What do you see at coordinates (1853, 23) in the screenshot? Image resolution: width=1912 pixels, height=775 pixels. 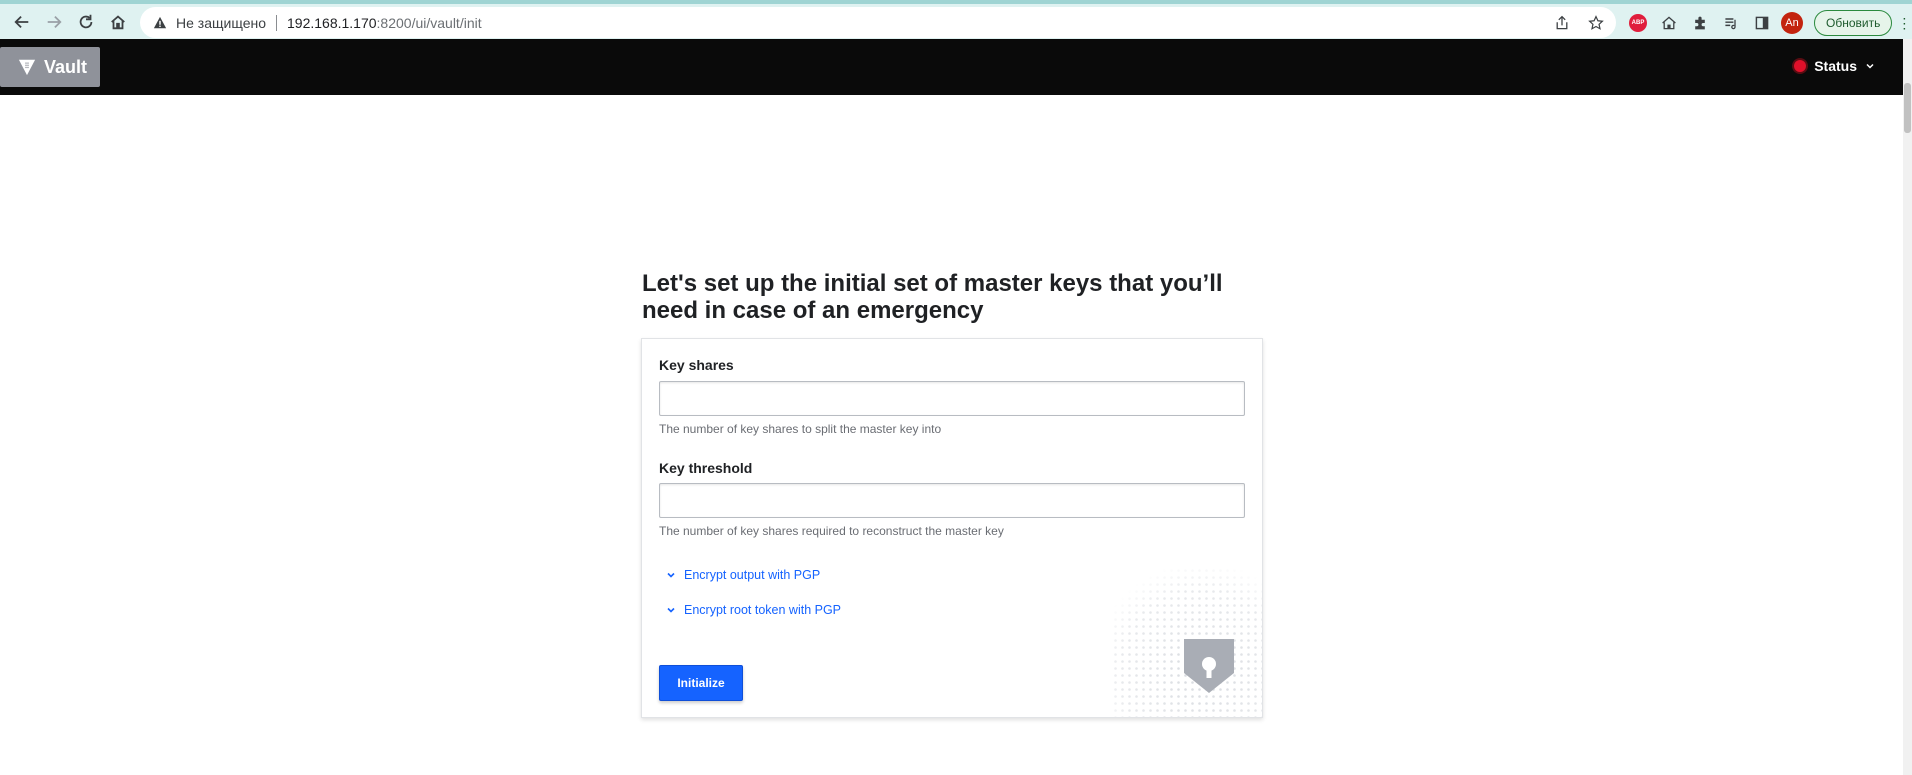 I see `update-button: Обновить` at bounding box center [1853, 23].